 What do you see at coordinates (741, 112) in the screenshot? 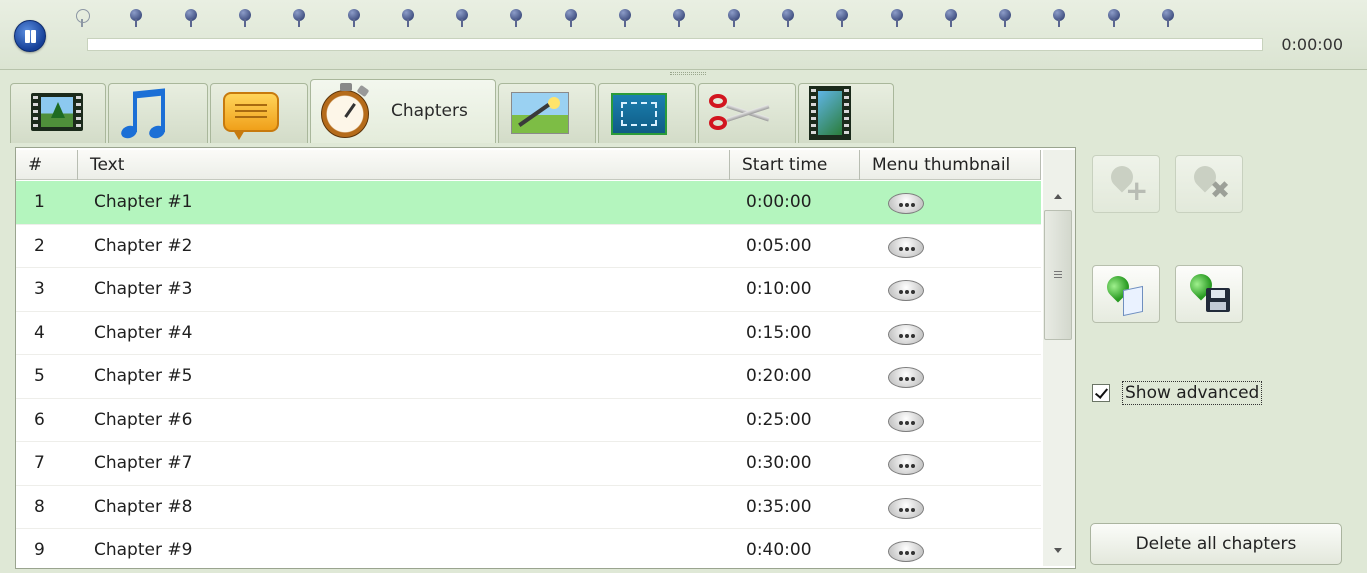
I see `scissors-icon` at bounding box center [741, 112].